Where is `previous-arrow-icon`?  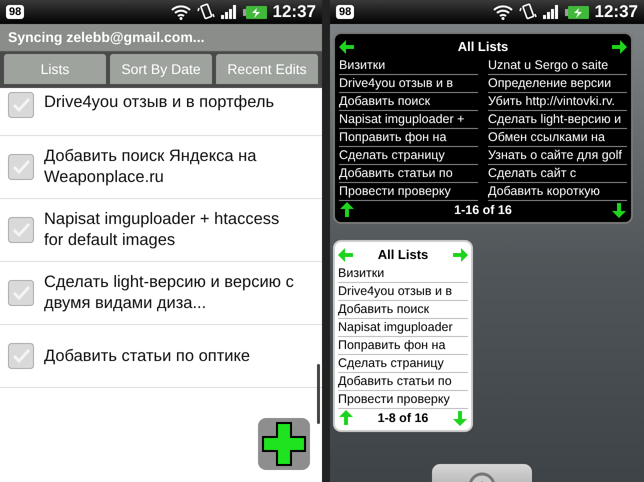 previous-arrow-icon is located at coordinates (347, 47).